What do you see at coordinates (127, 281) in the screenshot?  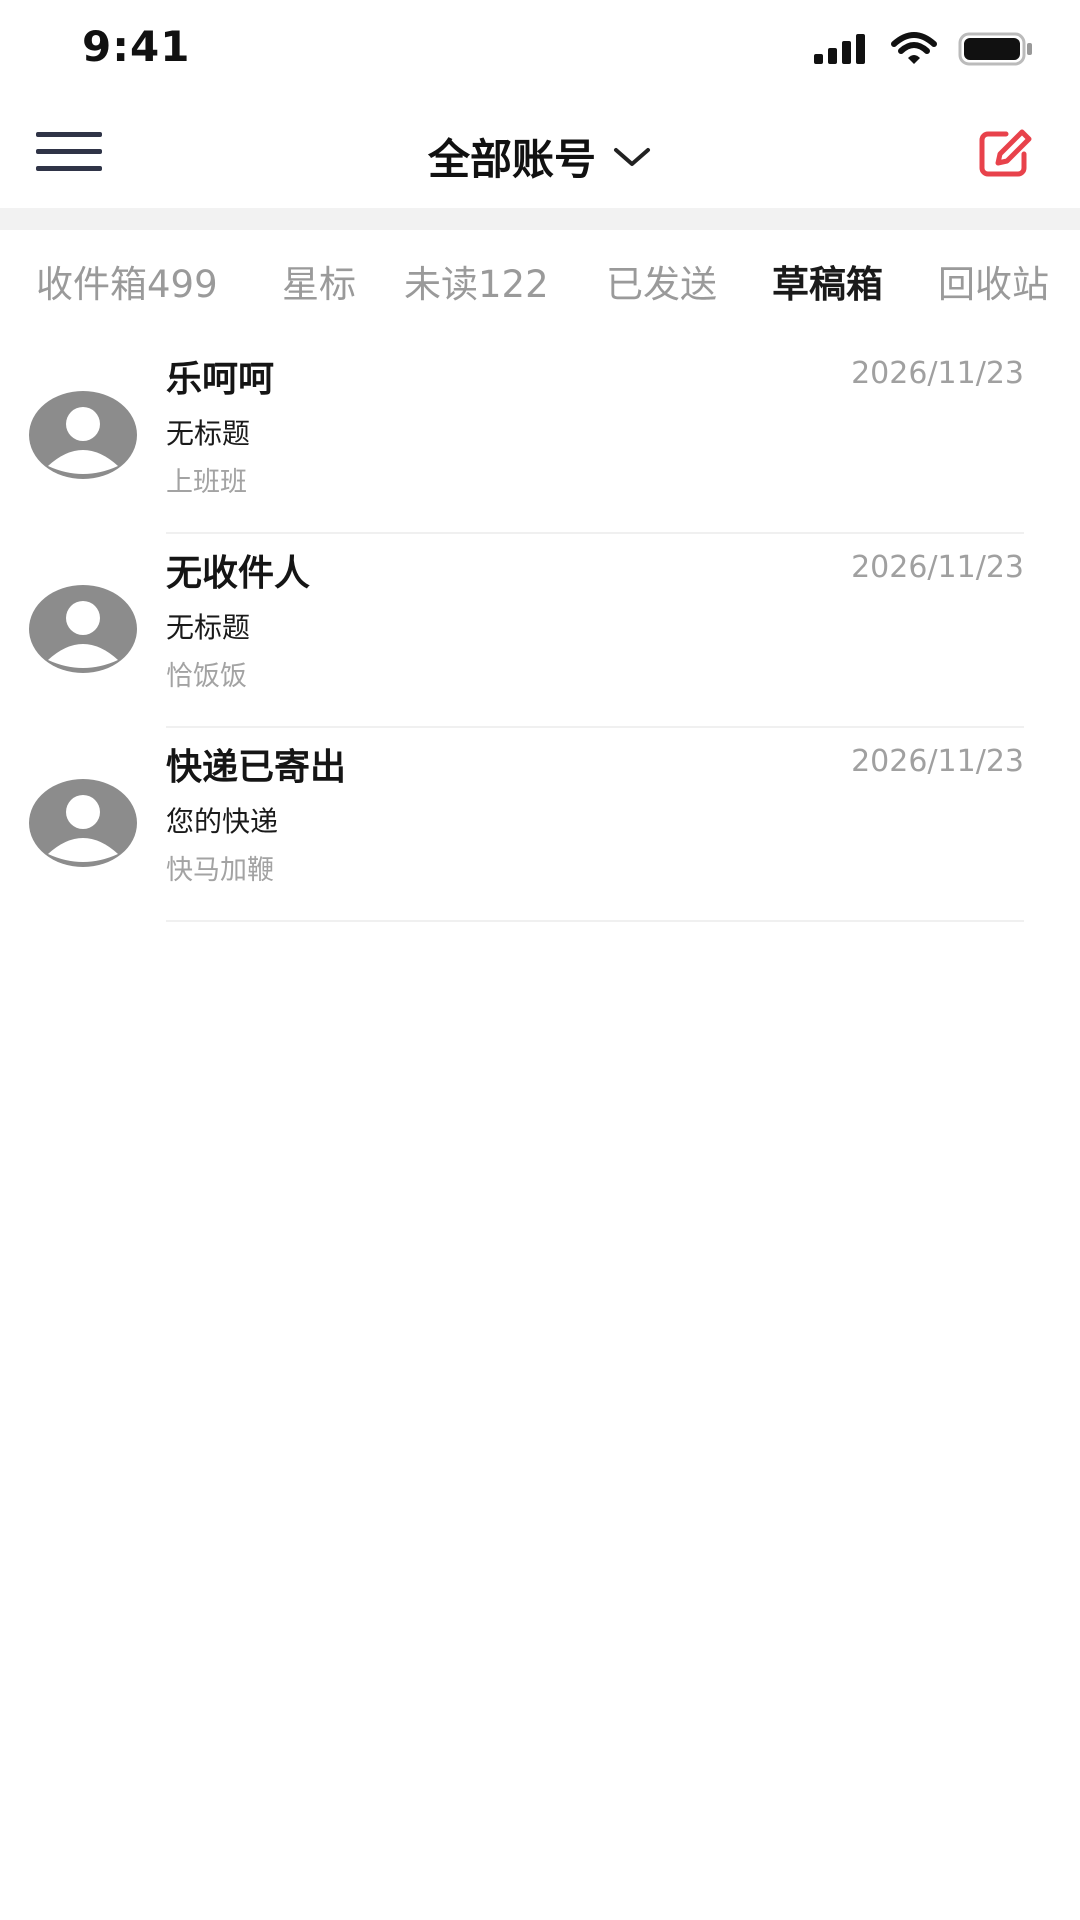 I see `tab-inbox: 收件箱499` at bounding box center [127, 281].